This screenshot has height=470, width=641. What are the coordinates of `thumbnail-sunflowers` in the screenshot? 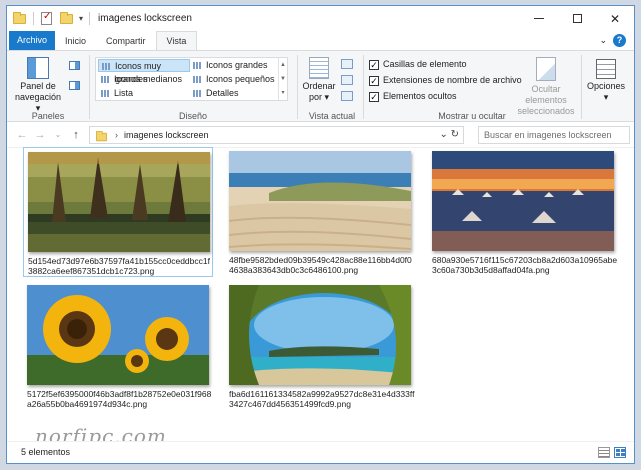 It's located at (118, 335).